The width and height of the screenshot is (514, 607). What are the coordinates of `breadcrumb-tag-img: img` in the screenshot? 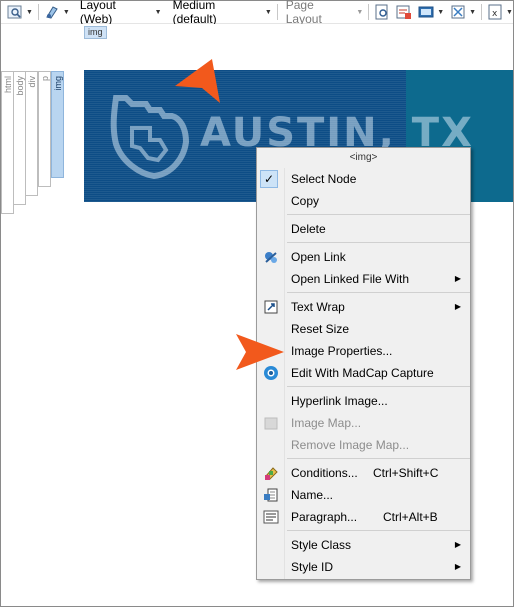 It's located at (57, 124).